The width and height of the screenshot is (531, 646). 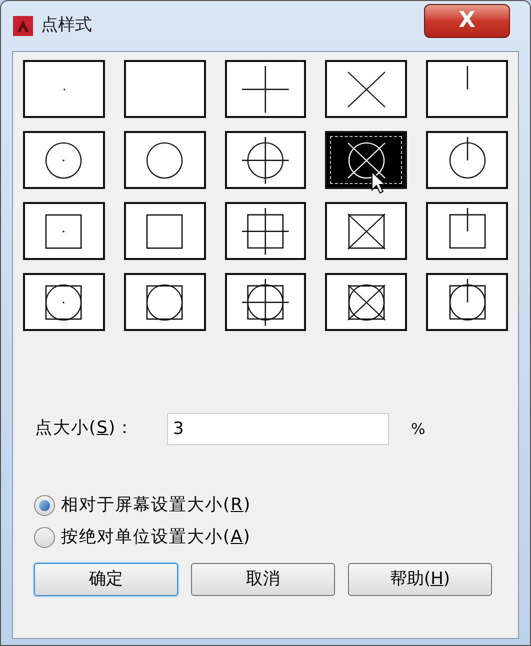 What do you see at coordinates (420, 579) in the screenshot?
I see `dialog-button: 帮助(H)` at bounding box center [420, 579].